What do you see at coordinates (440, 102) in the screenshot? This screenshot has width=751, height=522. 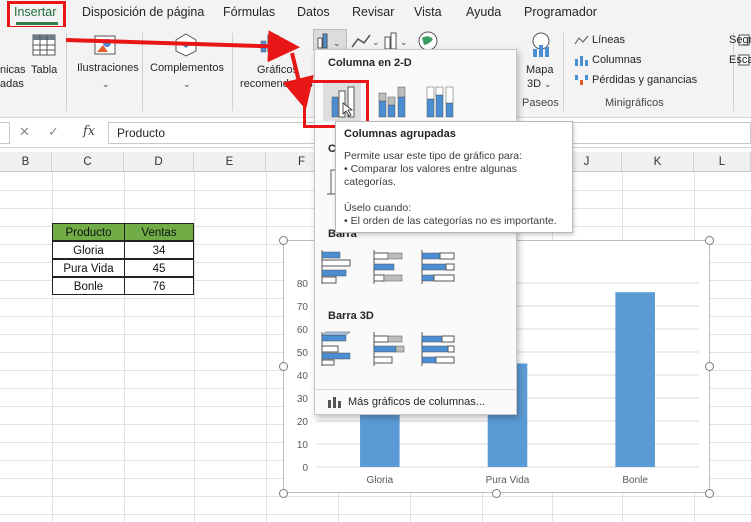 I see `100-stacked-column-icon` at bounding box center [440, 102].